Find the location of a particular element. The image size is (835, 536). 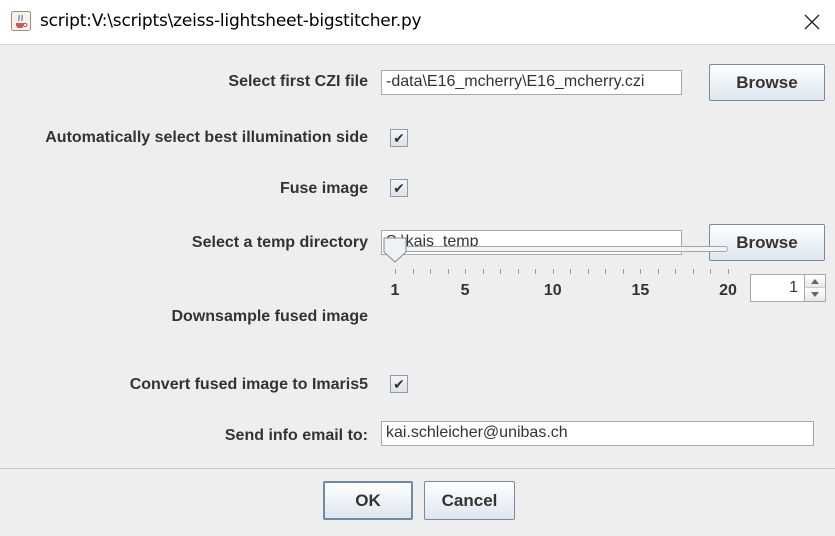

temp-directory-label: Select a temp directory is located at coordinates (279, 242).